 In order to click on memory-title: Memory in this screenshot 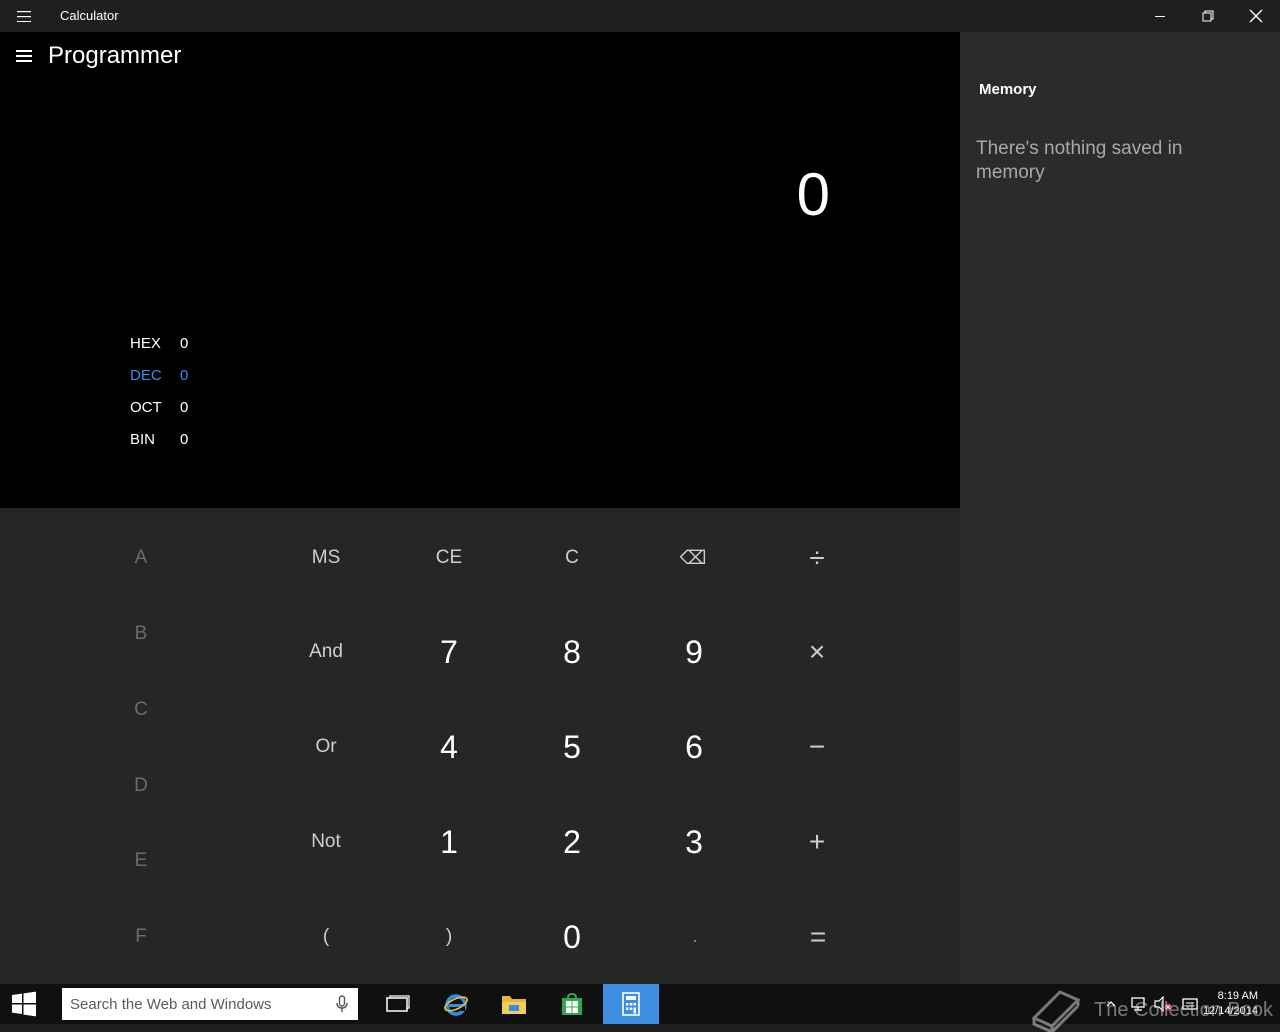, I will do `click(1008, 89)`.